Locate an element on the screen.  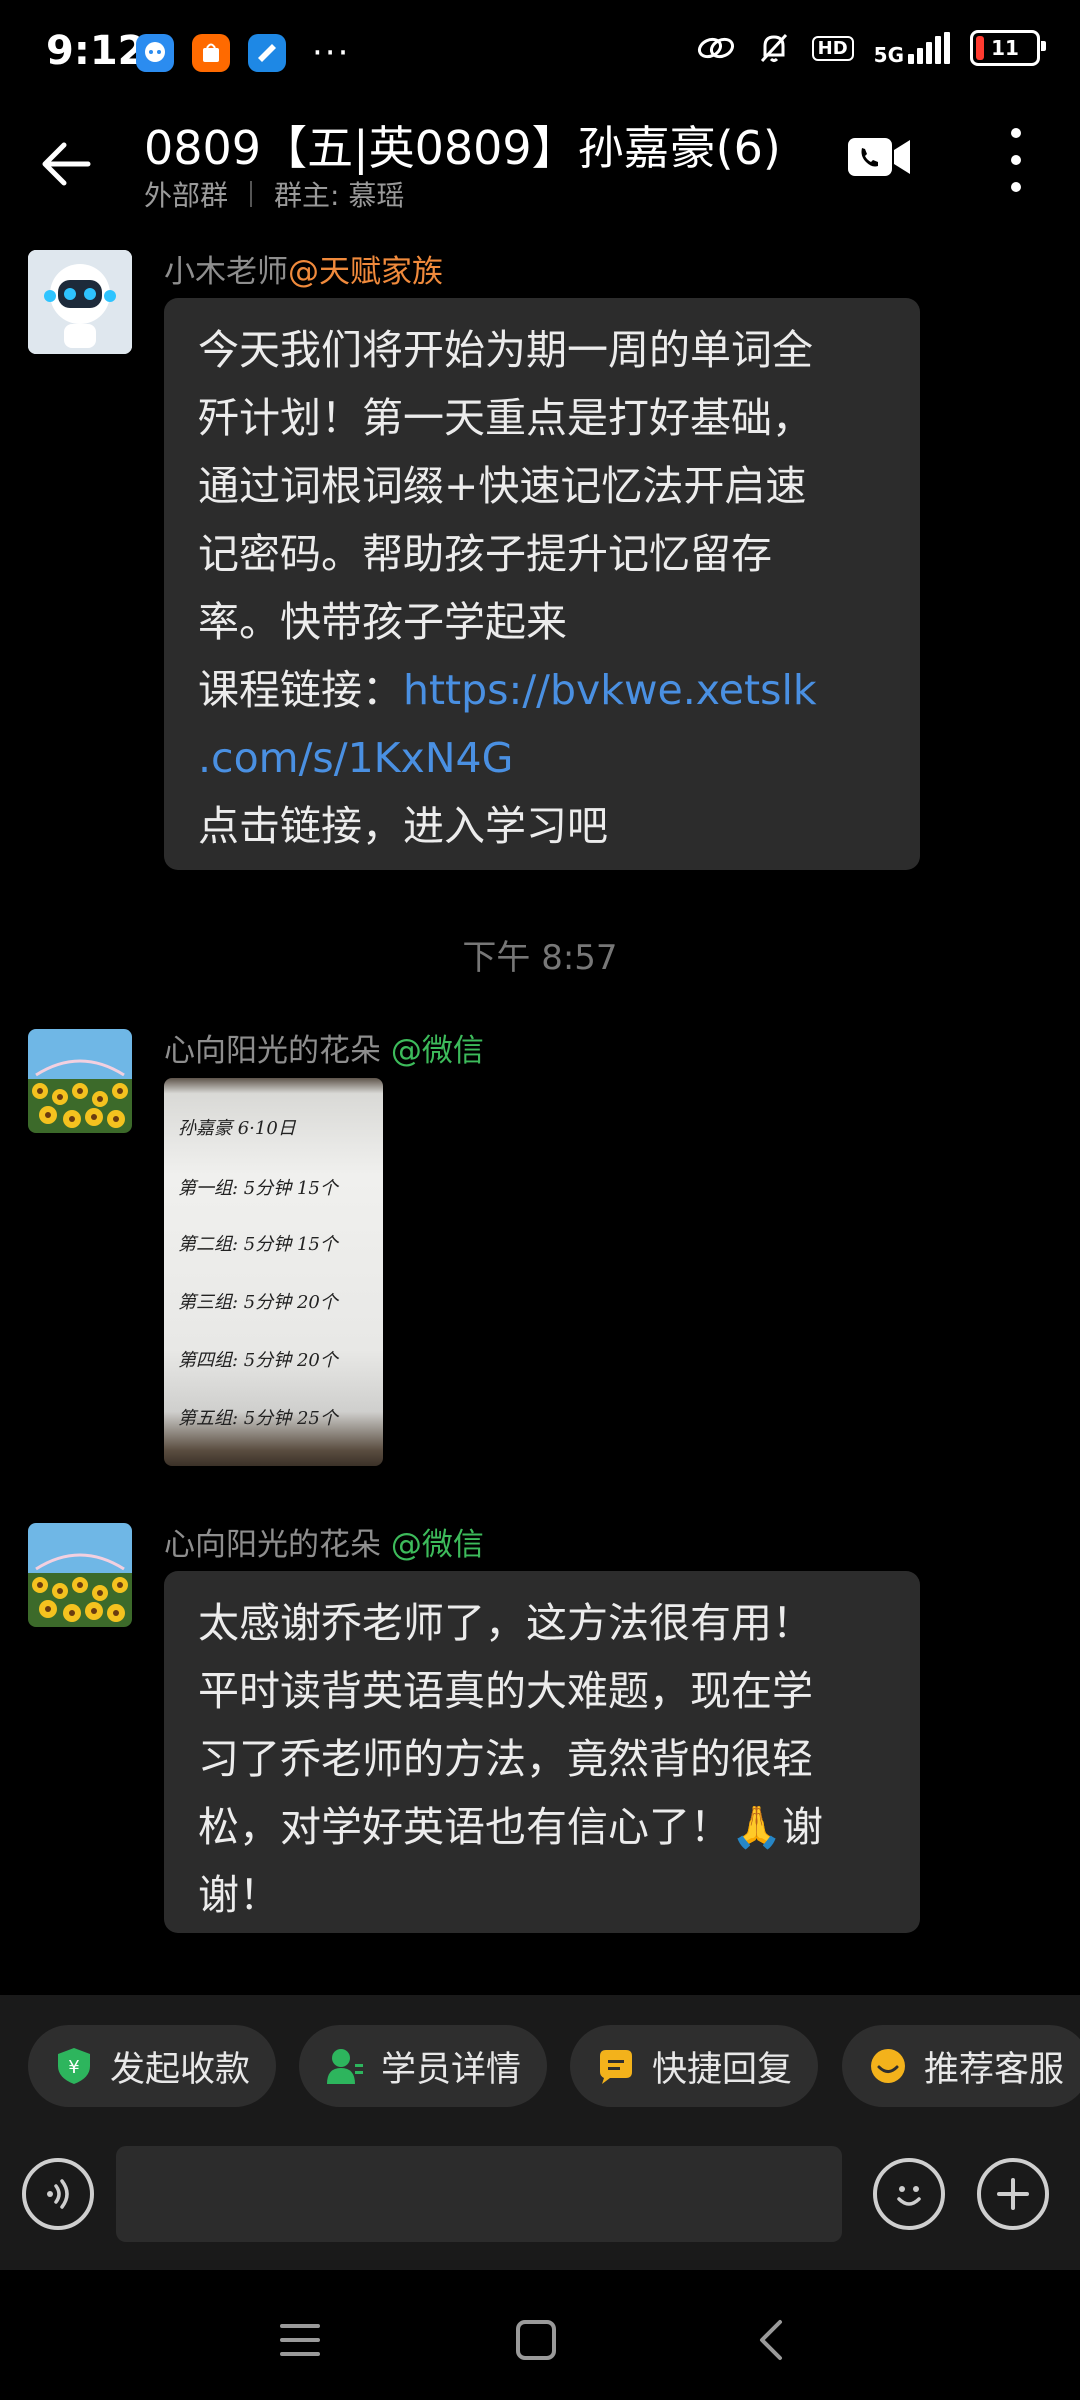
chip-label: 发起收款 is located at coordinates (180, 2069).